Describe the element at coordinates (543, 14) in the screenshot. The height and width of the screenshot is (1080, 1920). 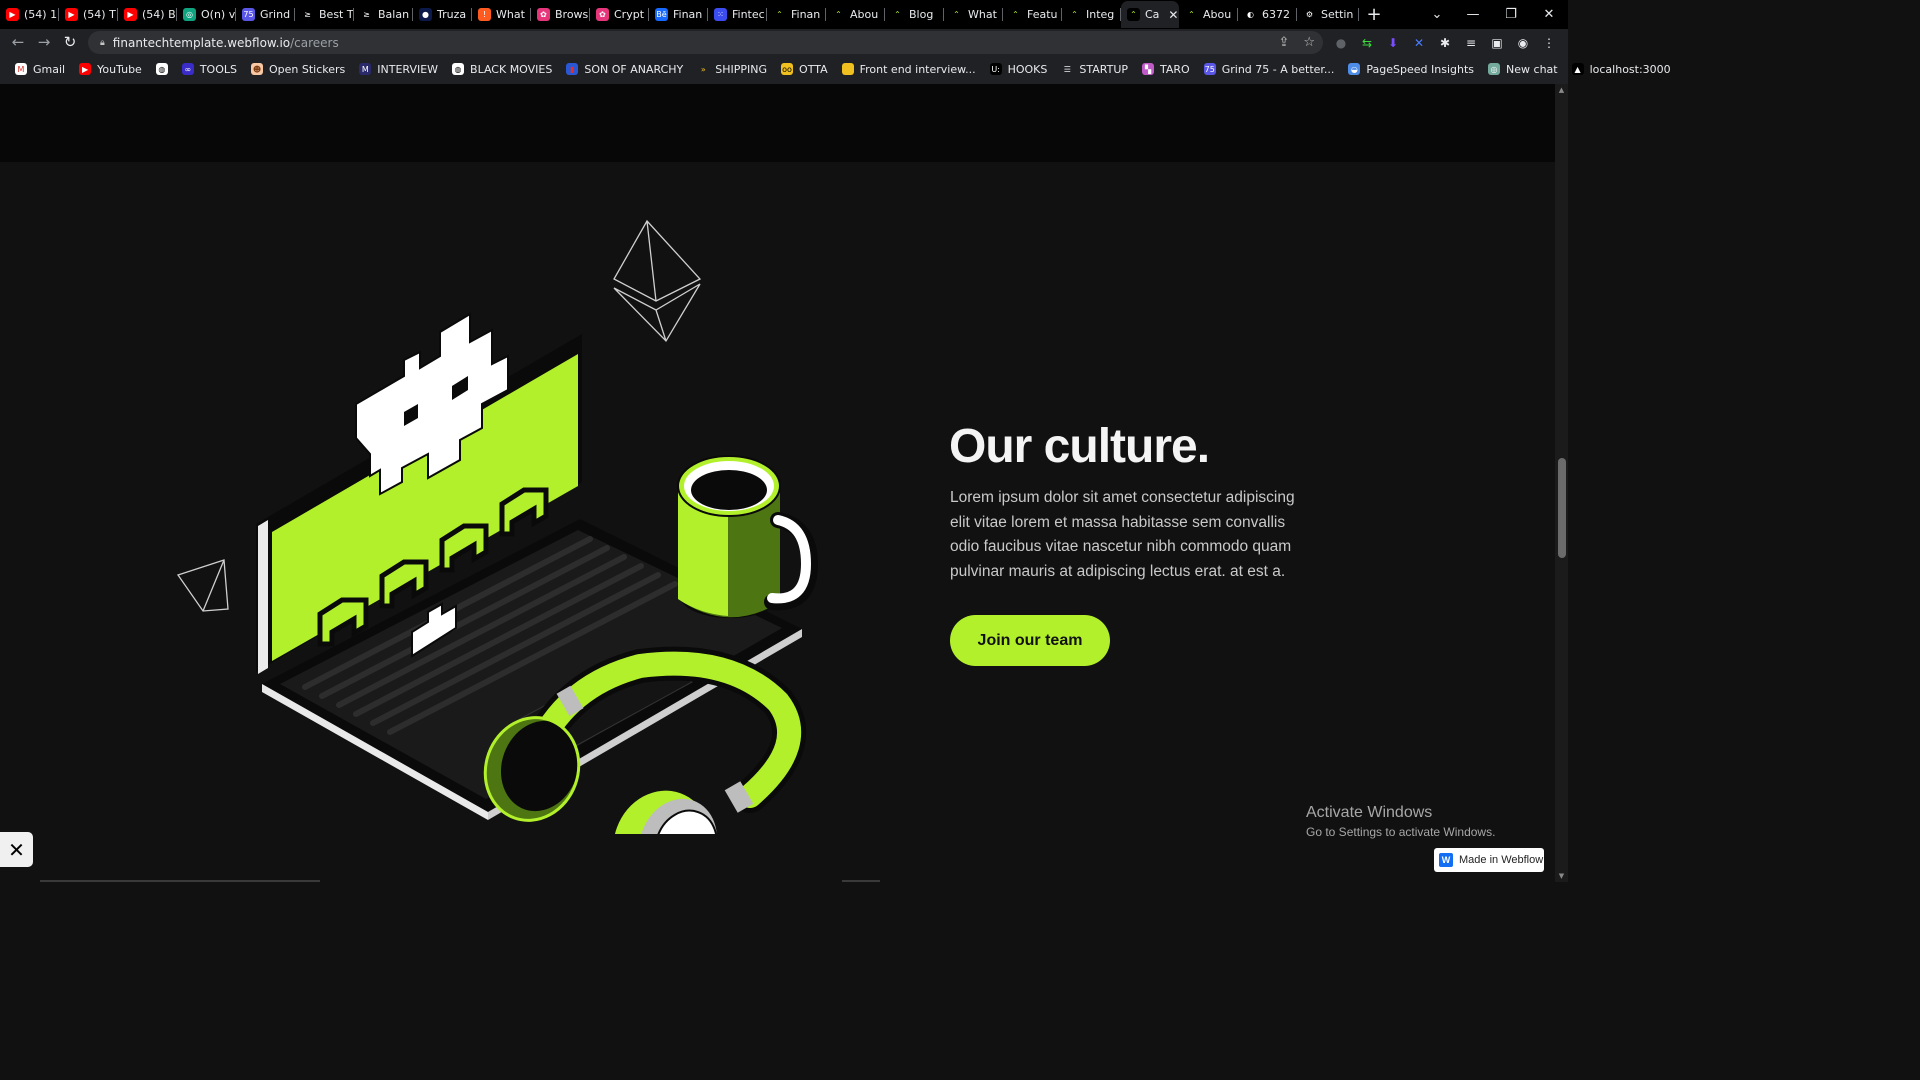
I see `tab-favicon-icon: ✿` at that location.